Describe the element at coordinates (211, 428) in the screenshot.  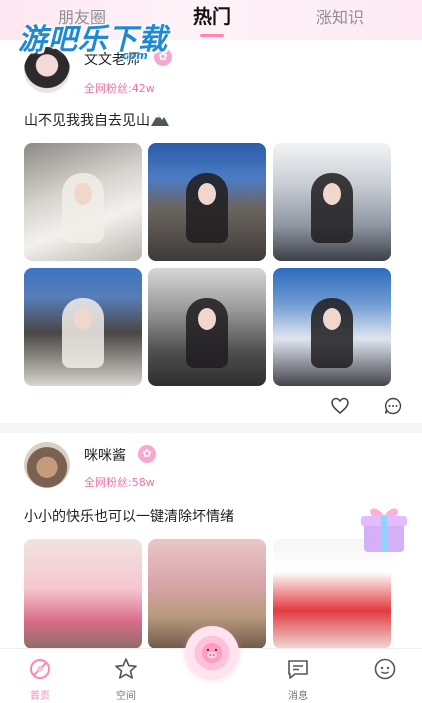
I see `post-divider` at that location.